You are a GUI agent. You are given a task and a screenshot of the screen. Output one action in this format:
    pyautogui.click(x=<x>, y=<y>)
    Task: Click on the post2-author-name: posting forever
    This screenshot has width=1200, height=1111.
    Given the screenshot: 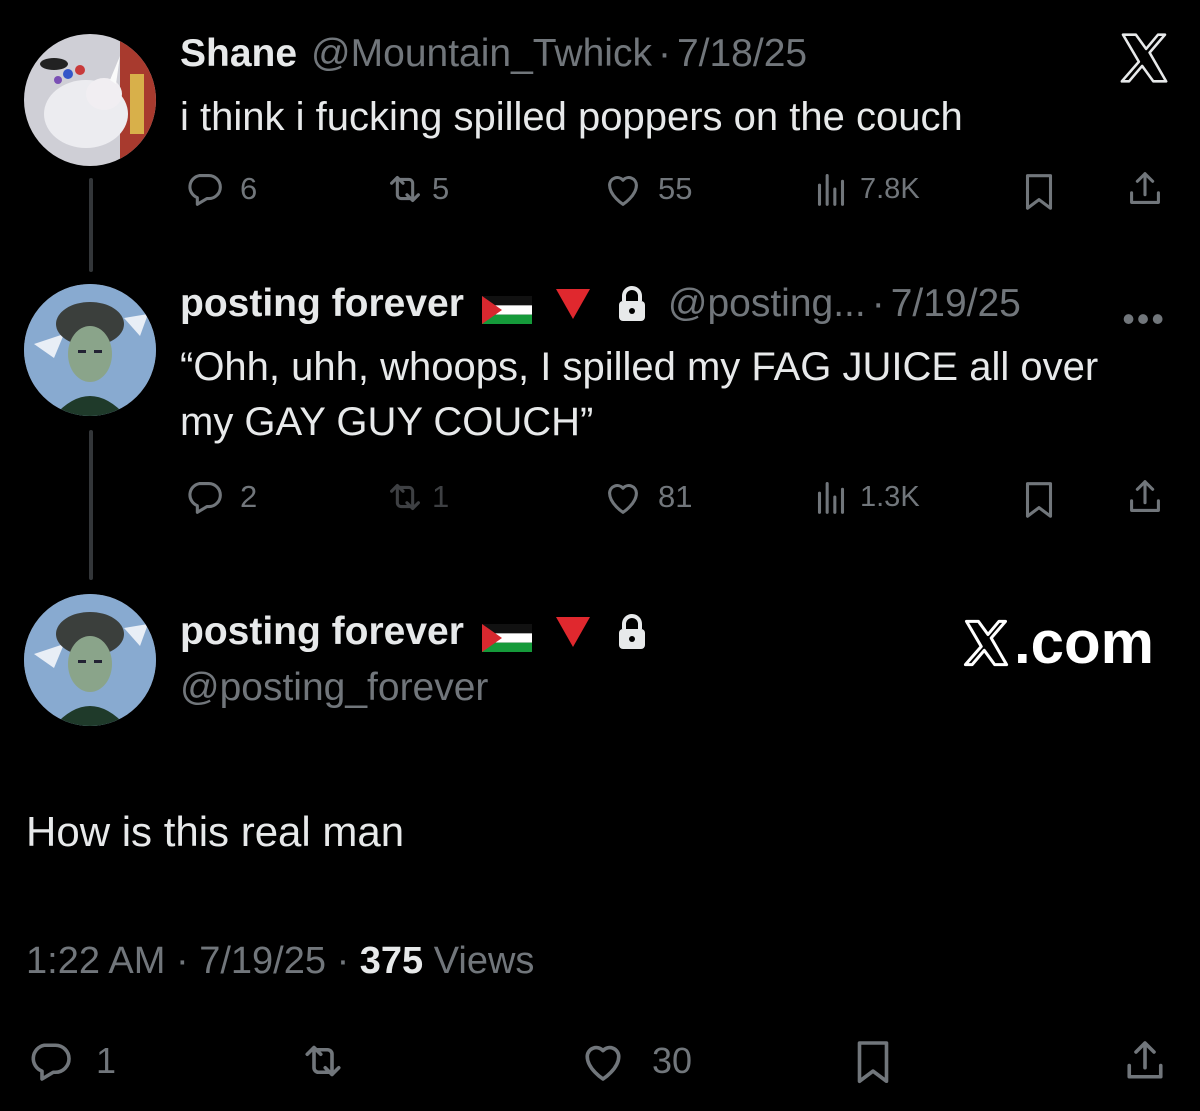 What is the action you would take?
    pyautogui.click(x=322, y=304)
    